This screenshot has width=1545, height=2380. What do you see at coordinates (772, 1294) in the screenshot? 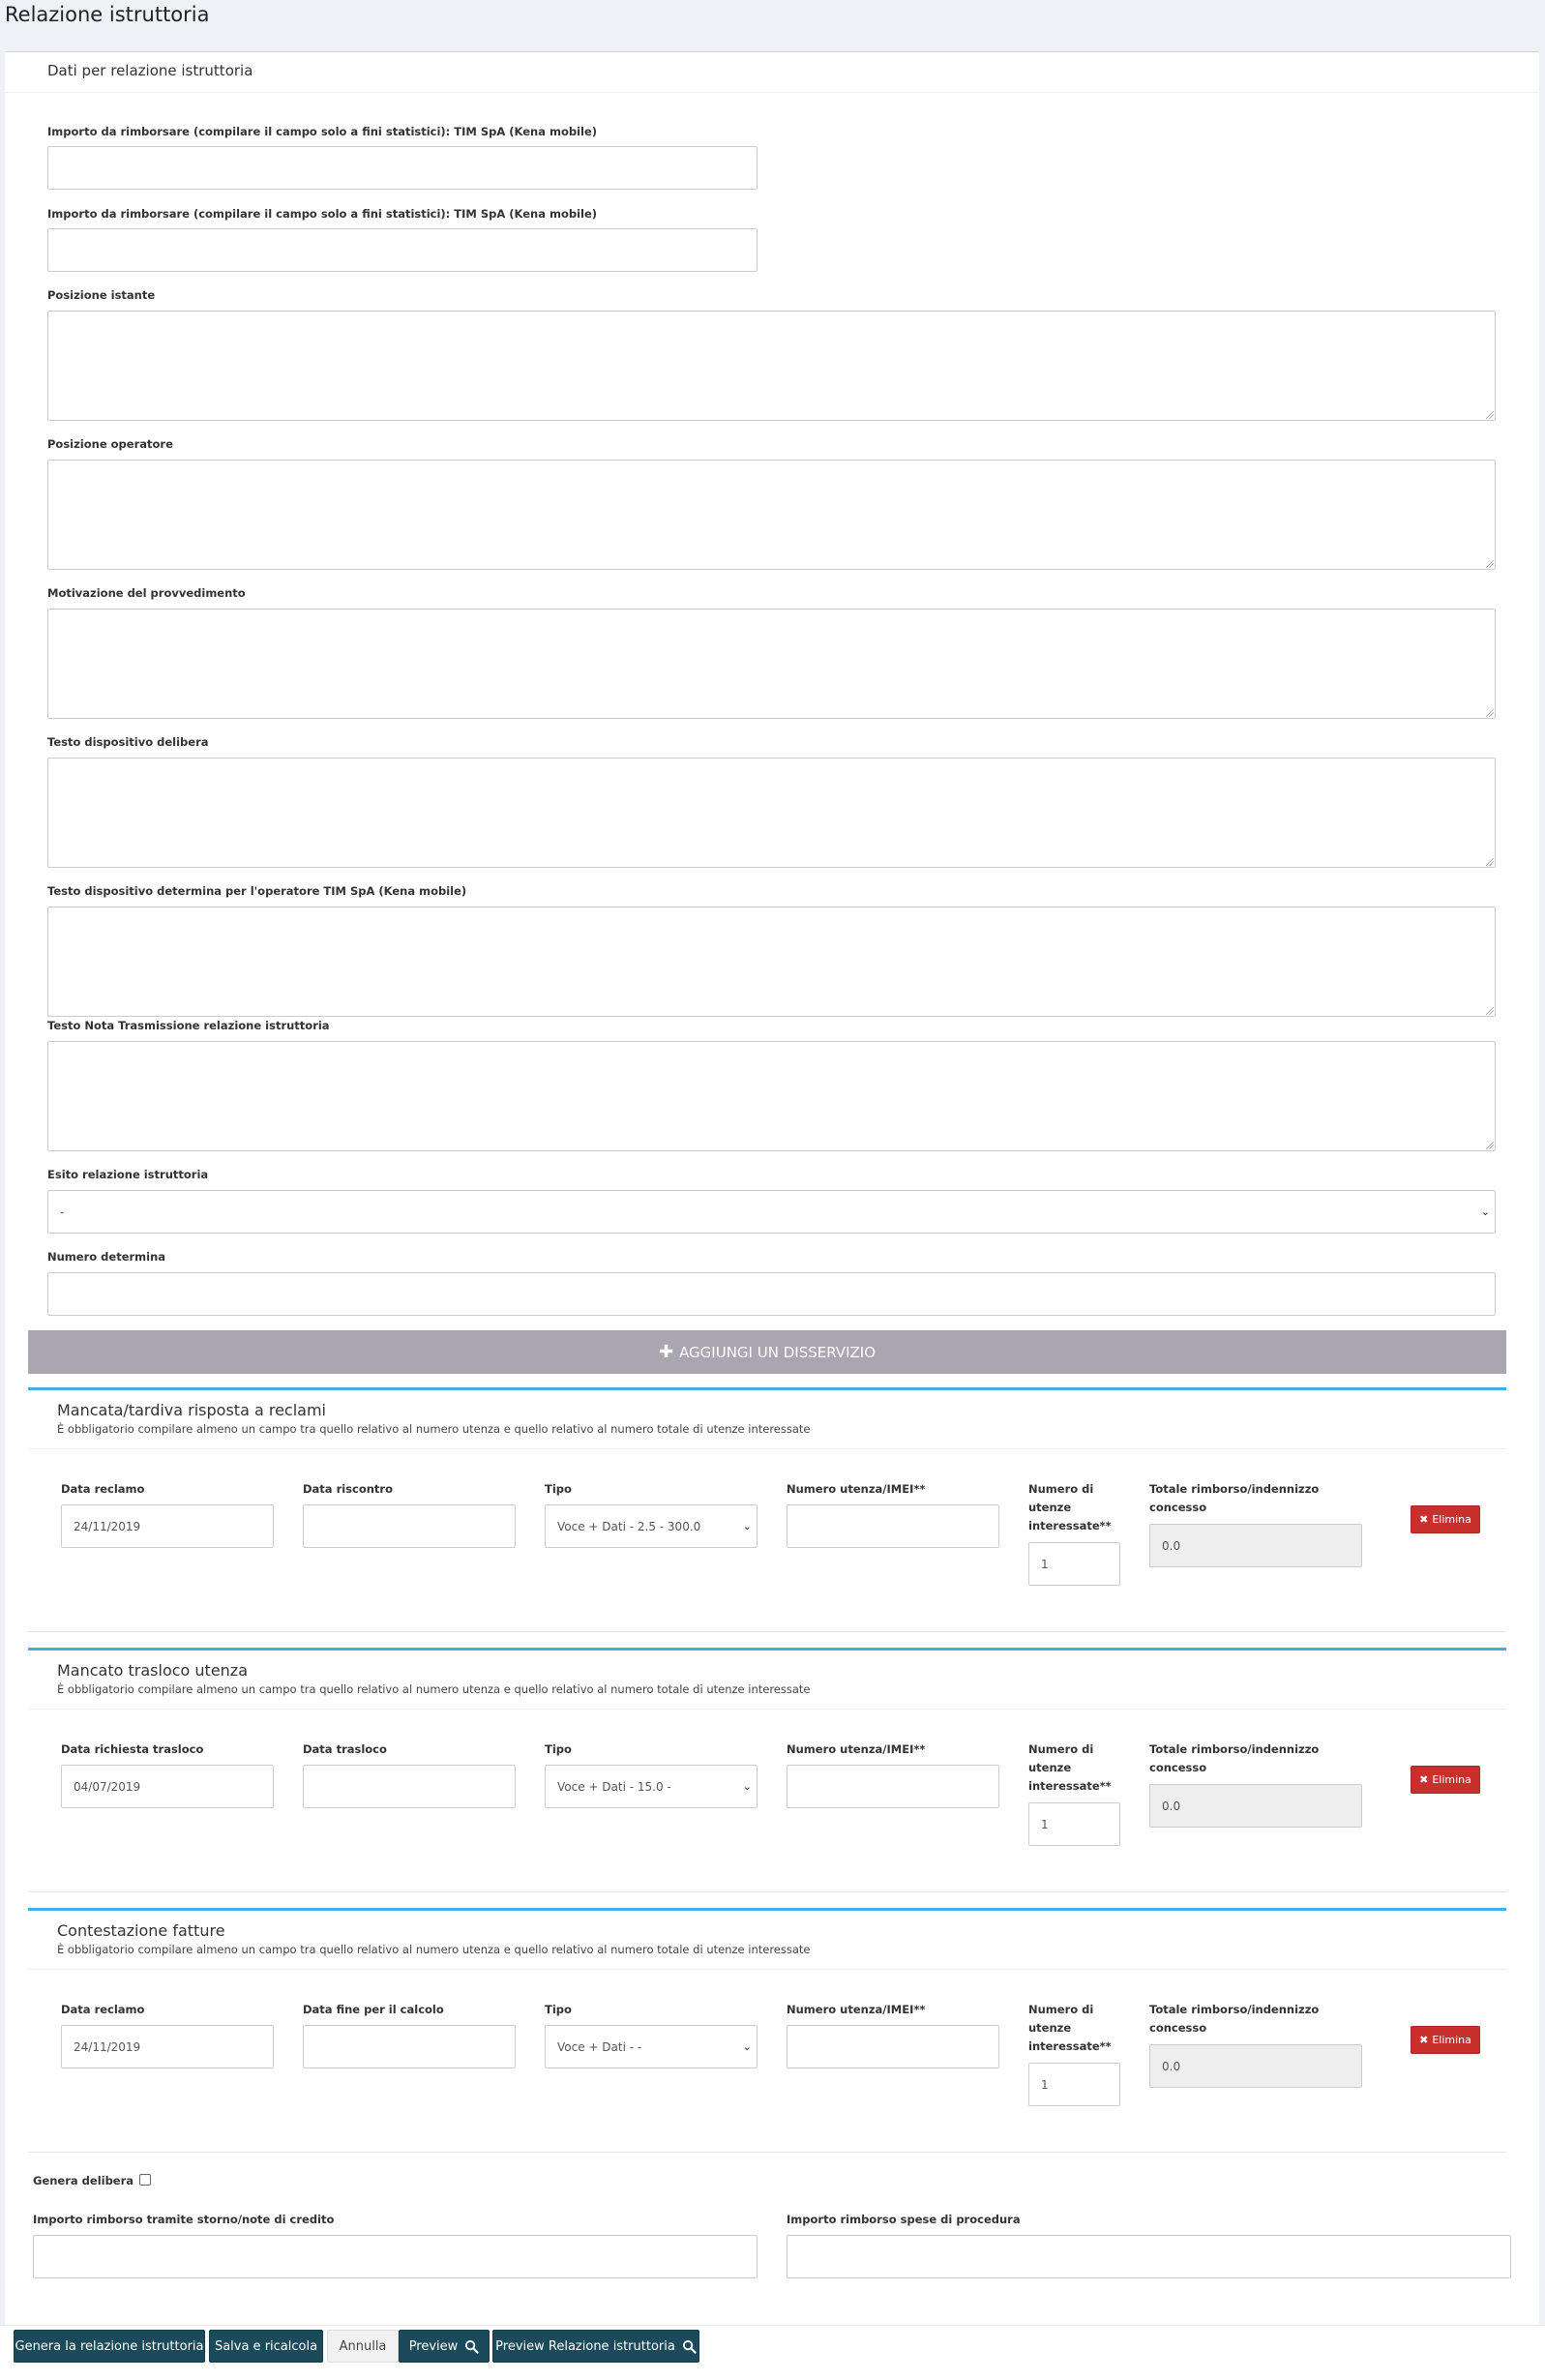
I see `numero-determina-input` at bounding box center [772, 1294].